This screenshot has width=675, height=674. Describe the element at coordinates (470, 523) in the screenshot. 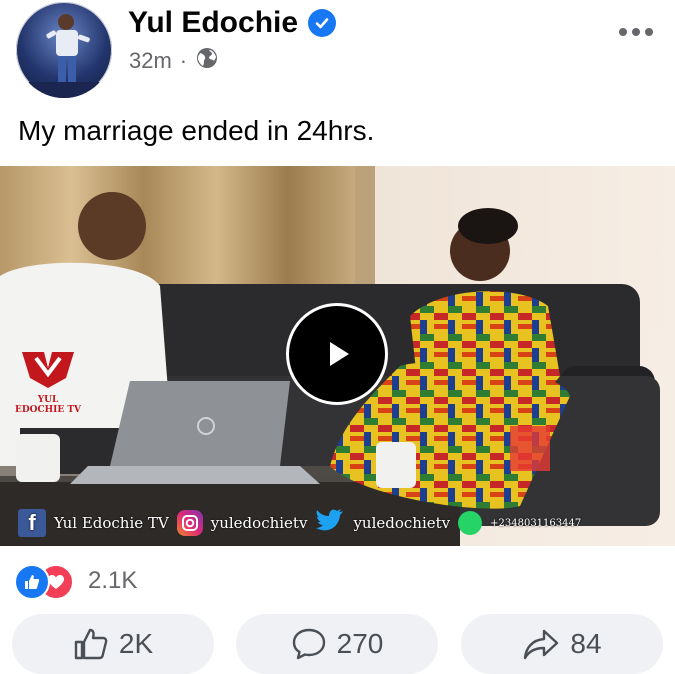

I see `whatsapp-icon` at that location.